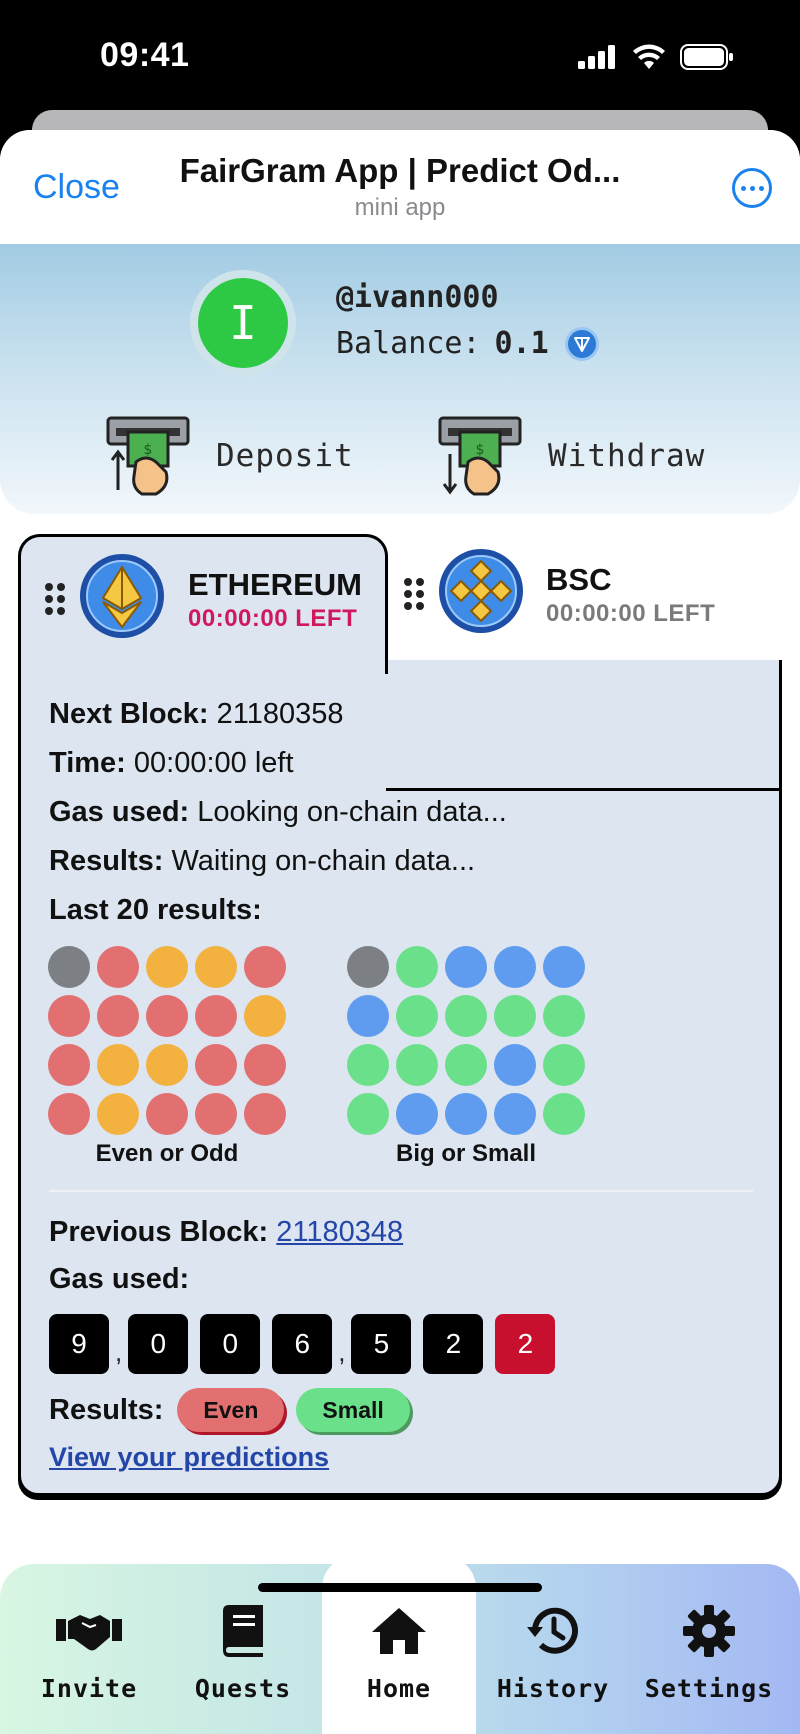 Image resolution: width=800 pixels, height=1734 pixels. What do you see at coordinates (368, 967) in the screenshot?
I see `result-dot-gray` at bounding box center [368, 967].